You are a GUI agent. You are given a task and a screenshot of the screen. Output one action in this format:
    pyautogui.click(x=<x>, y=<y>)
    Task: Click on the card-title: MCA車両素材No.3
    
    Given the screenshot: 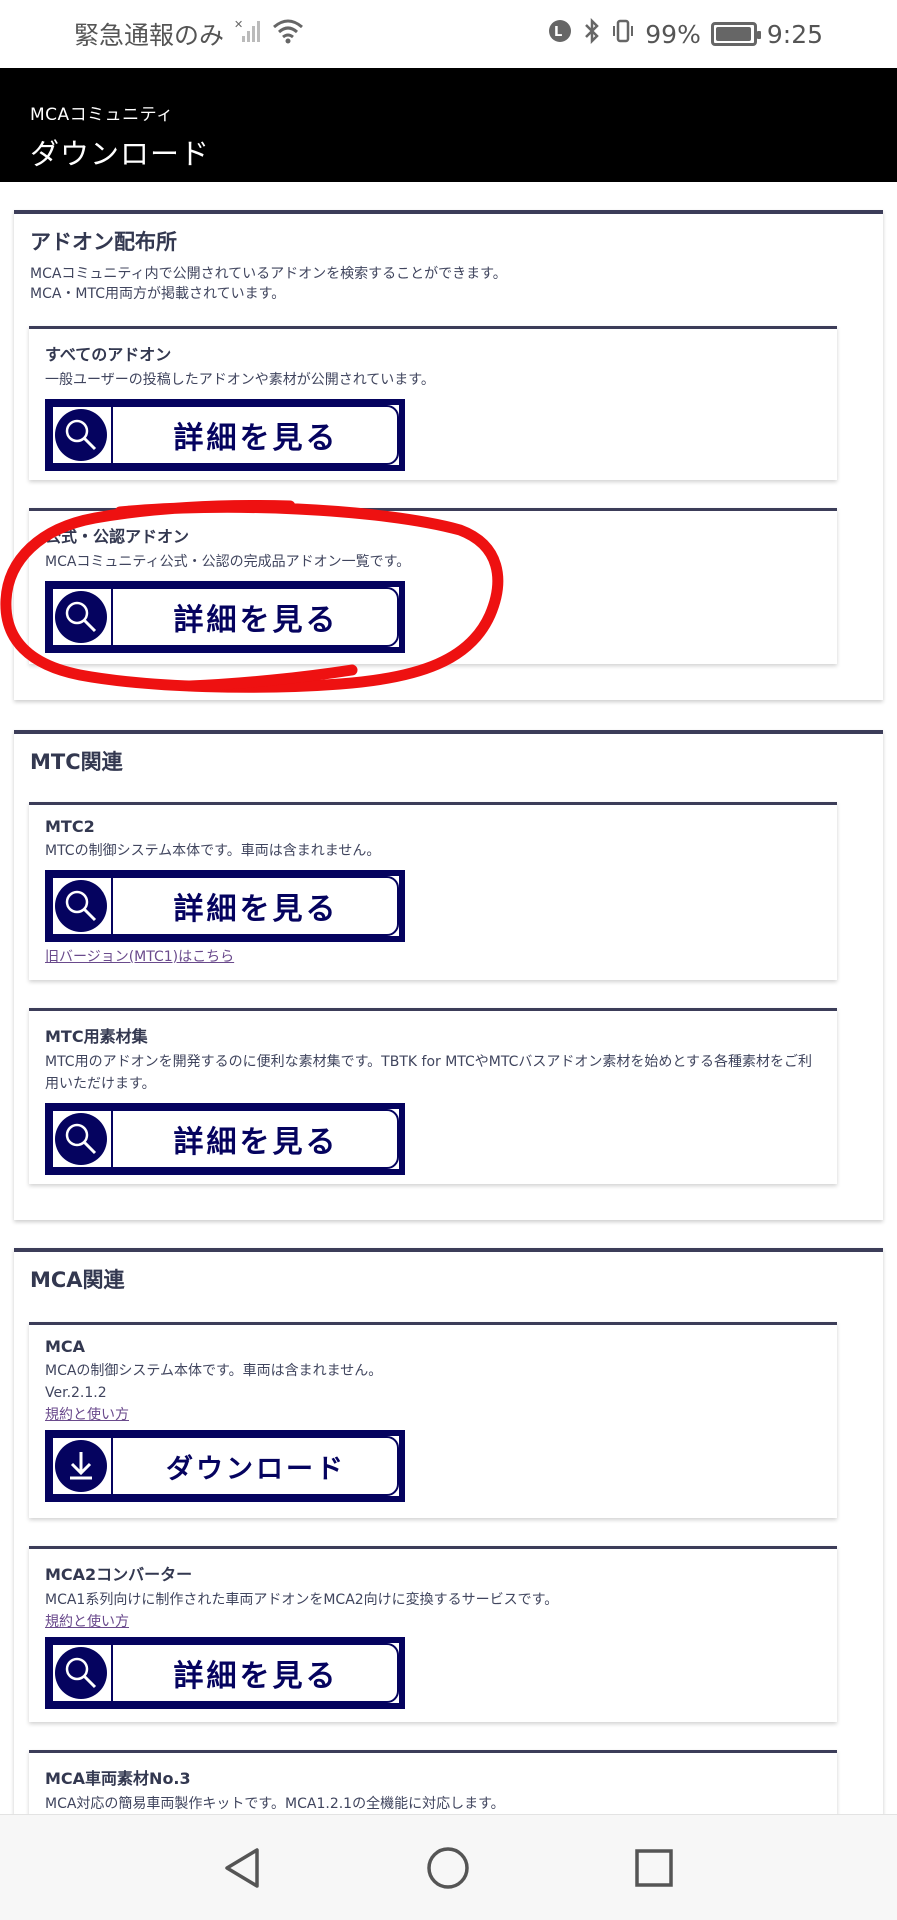 What is the action you would take?
    pyautogui.click(x=118, y=1778)
    